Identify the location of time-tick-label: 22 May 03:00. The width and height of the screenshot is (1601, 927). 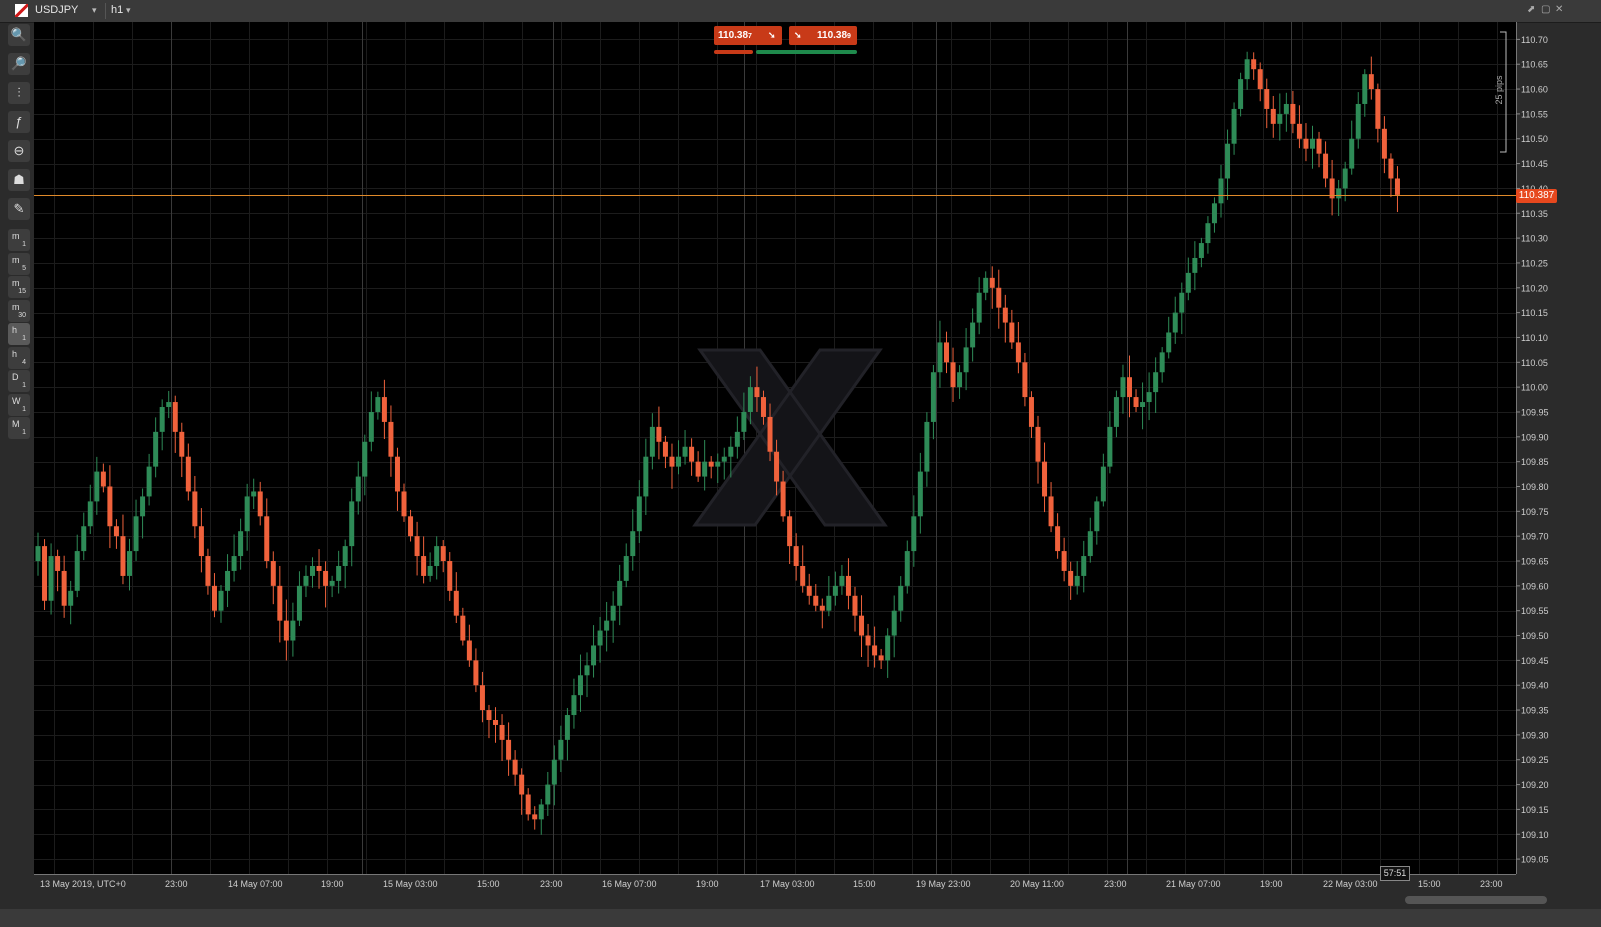
(1350, 884).